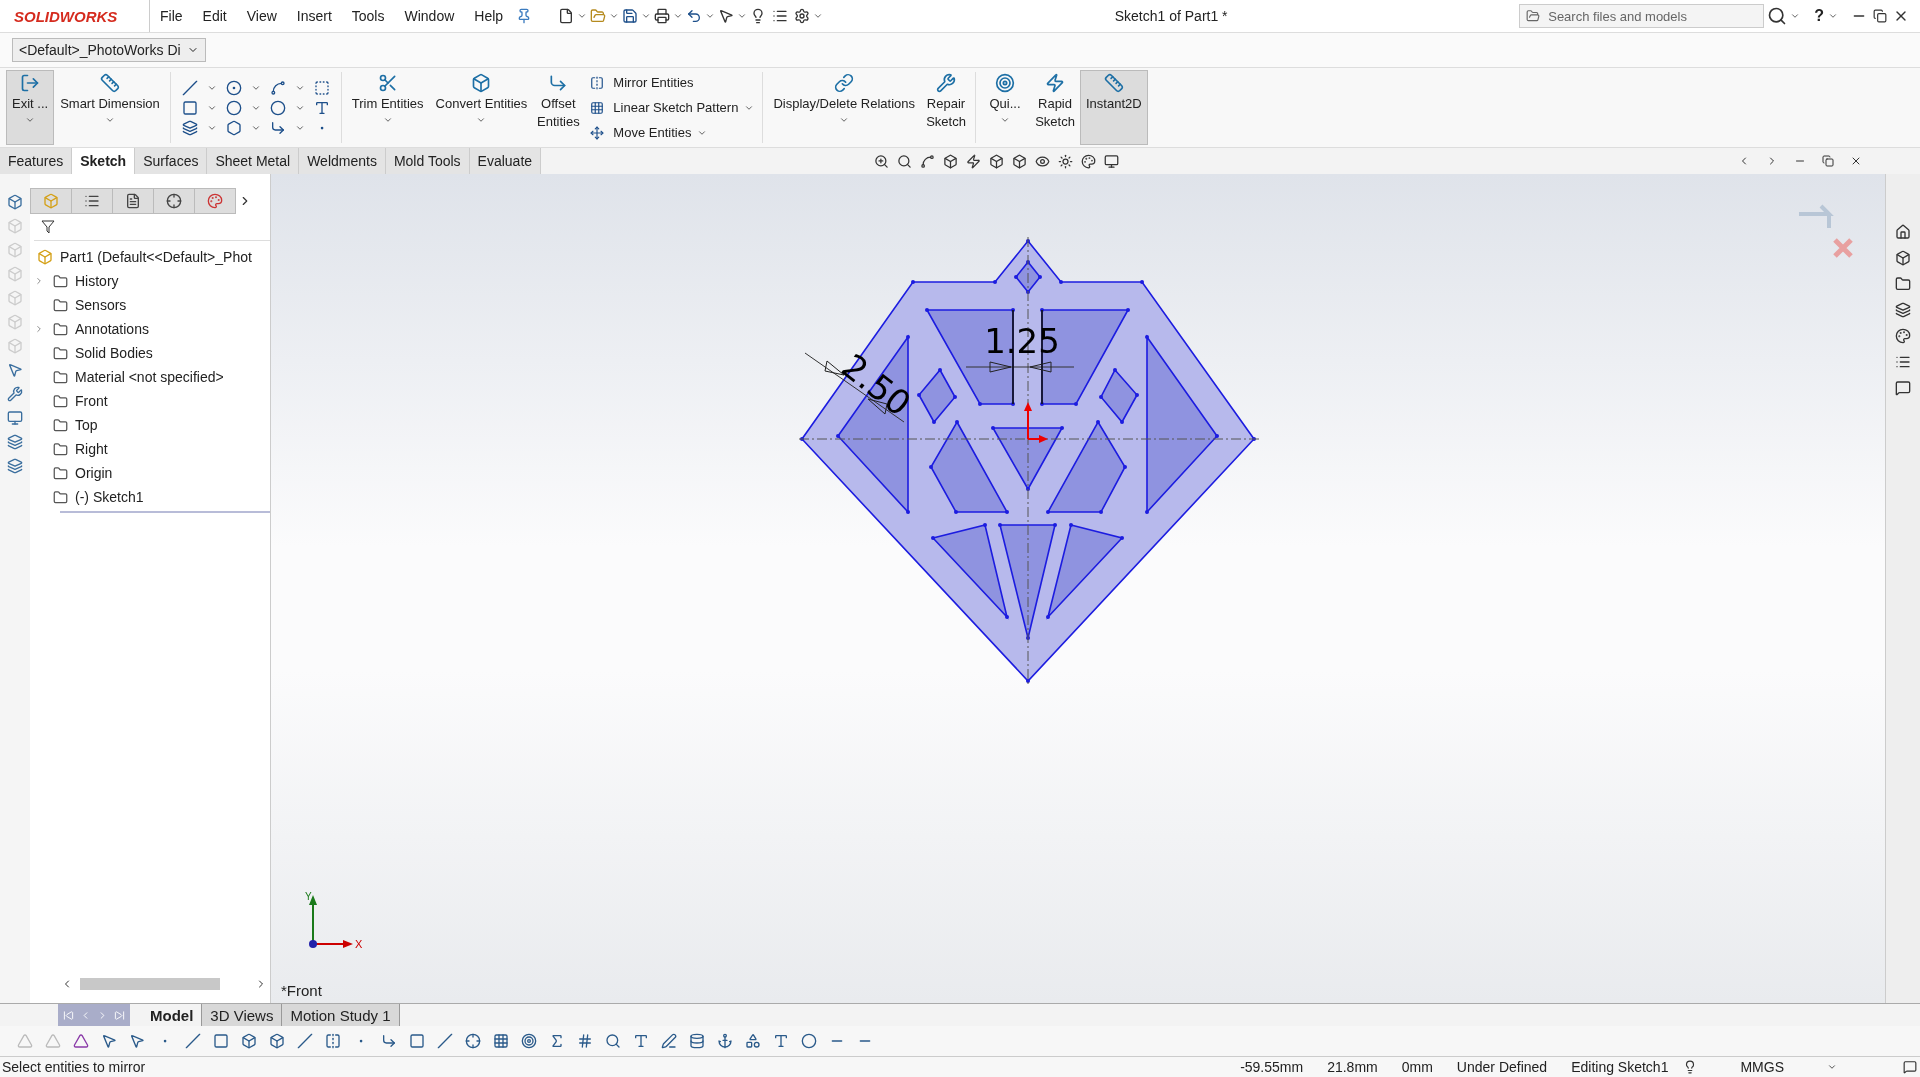 This screenshot has width=1920, height=1077. Describe the element at coordinates (150, 329) in the screenshot. I see `tree-item: Annotations` at that location.